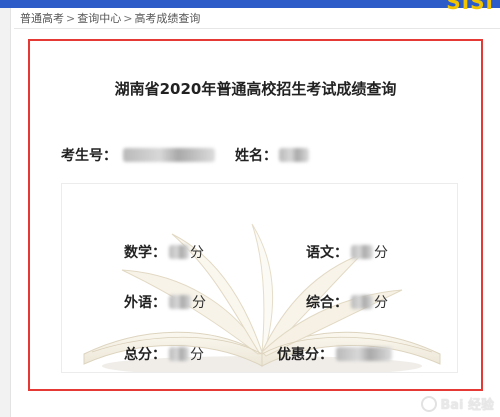  Describe the element at coordinates (429, 403) in the screenshot. I see `paw-icon` at that location.